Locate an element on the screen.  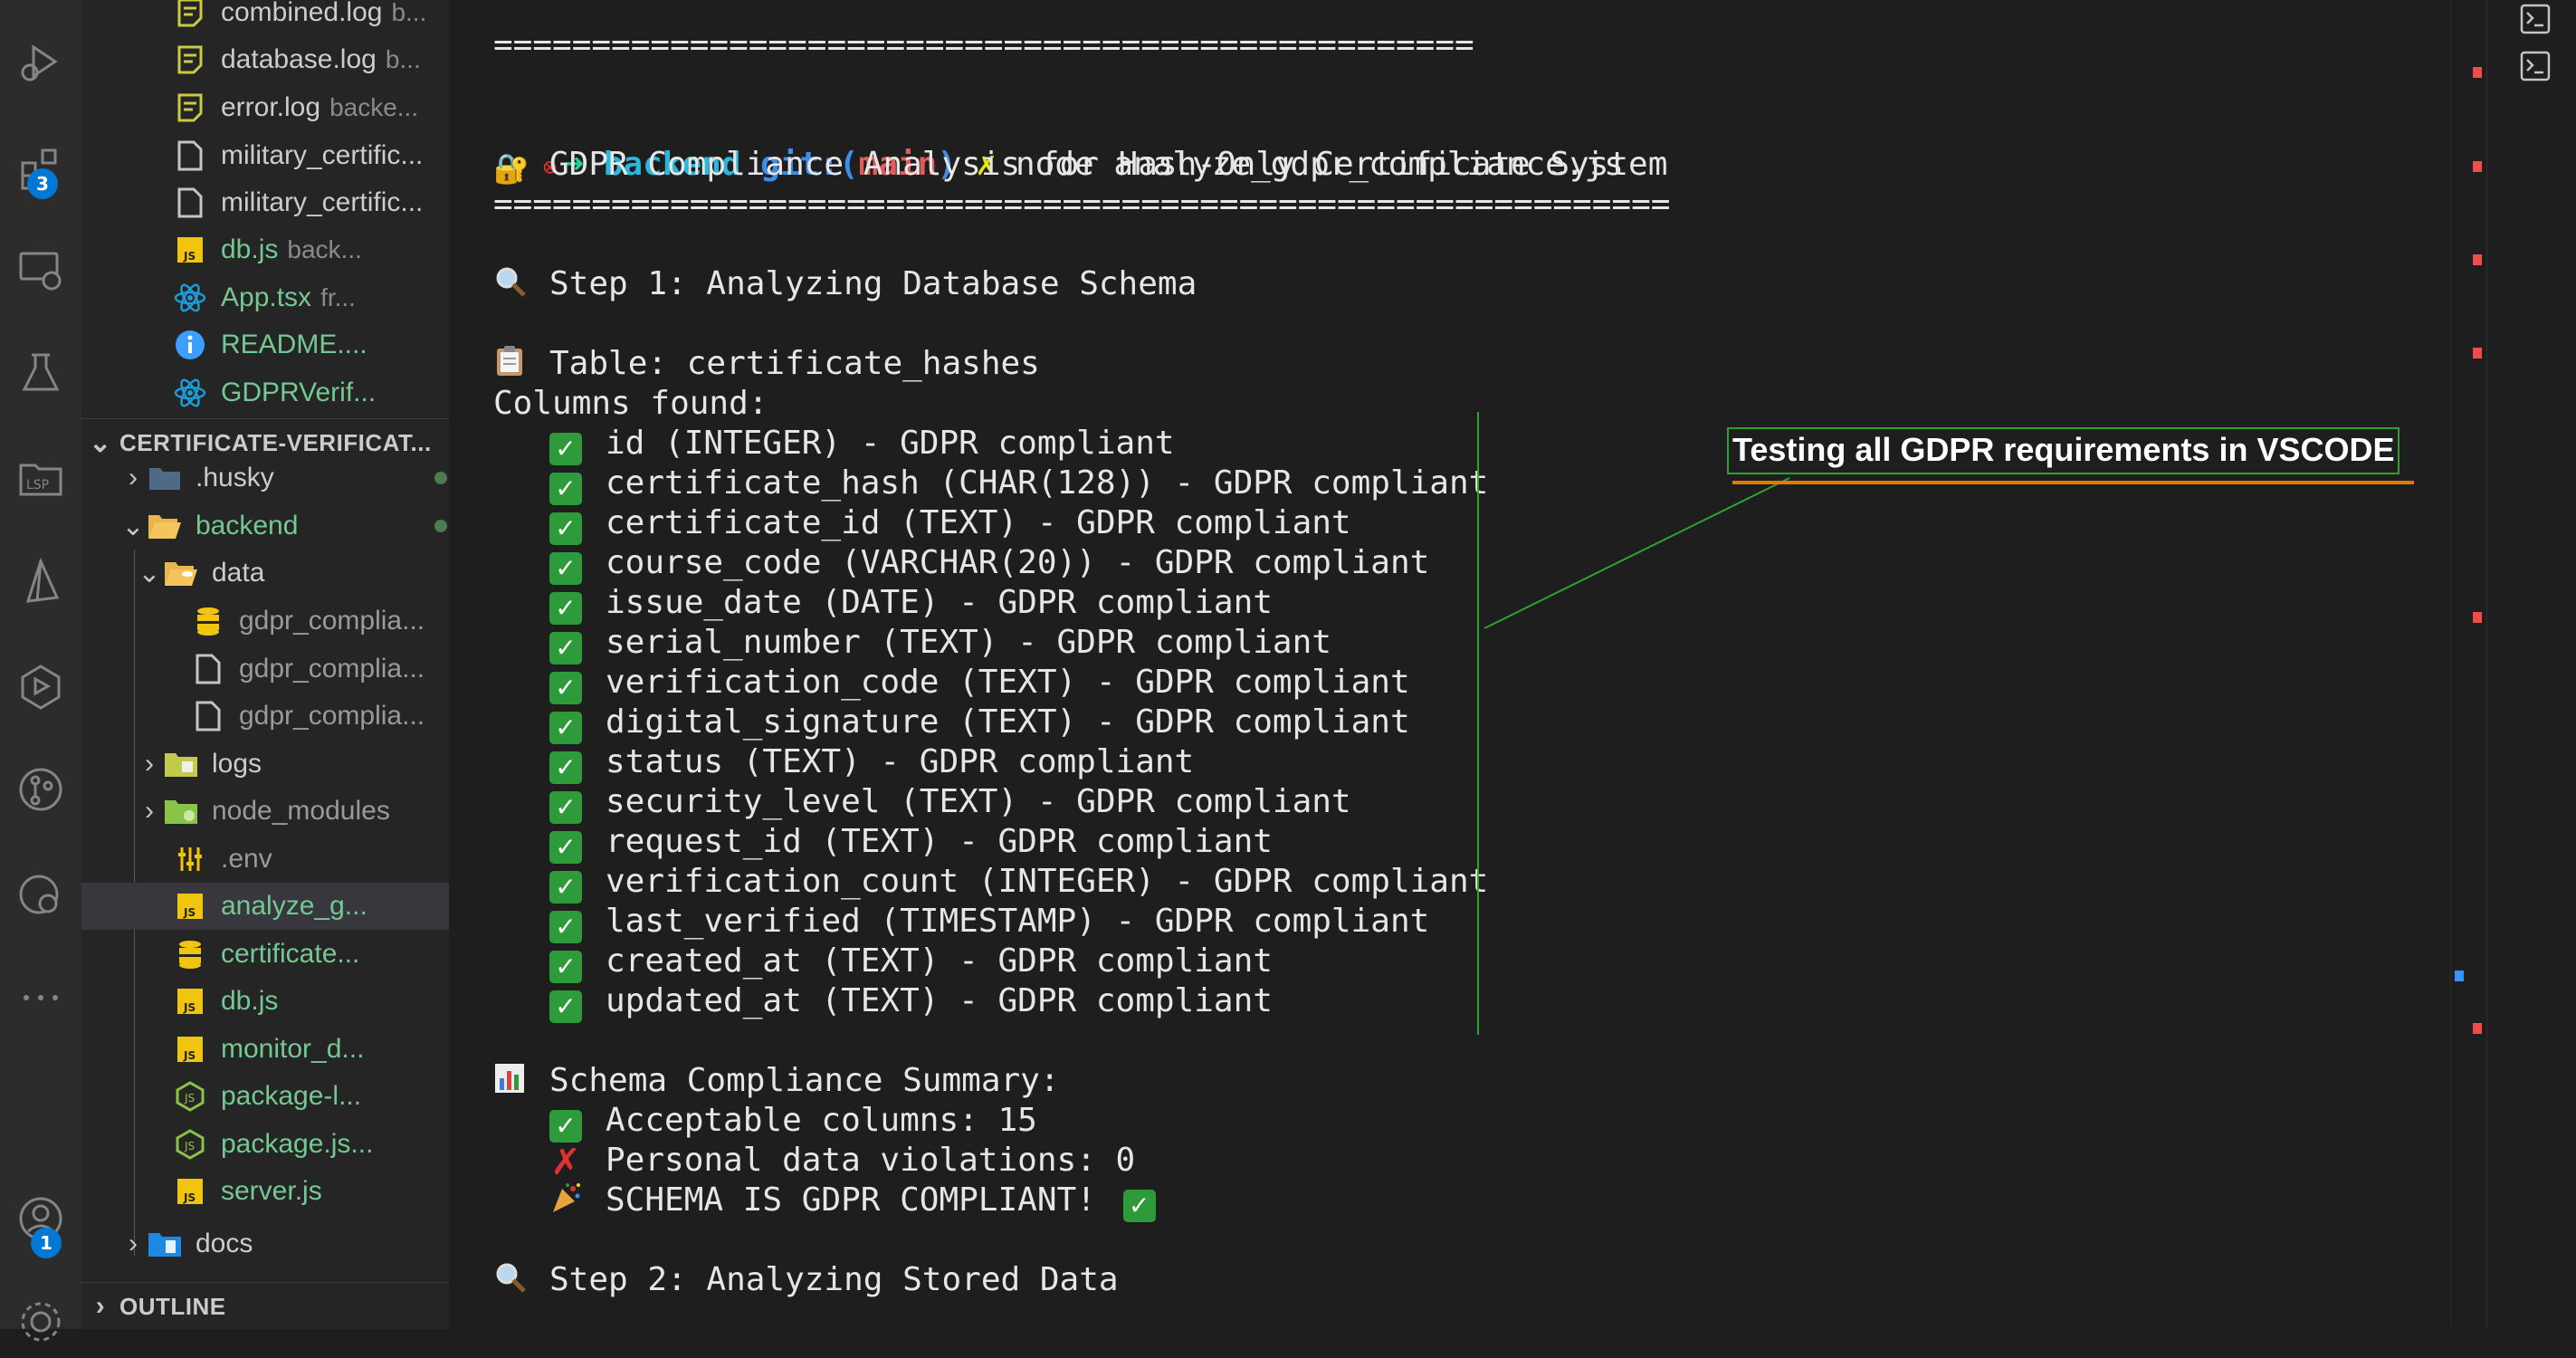
tree-file: JS server.js U is located at coordinates (265, 1191).